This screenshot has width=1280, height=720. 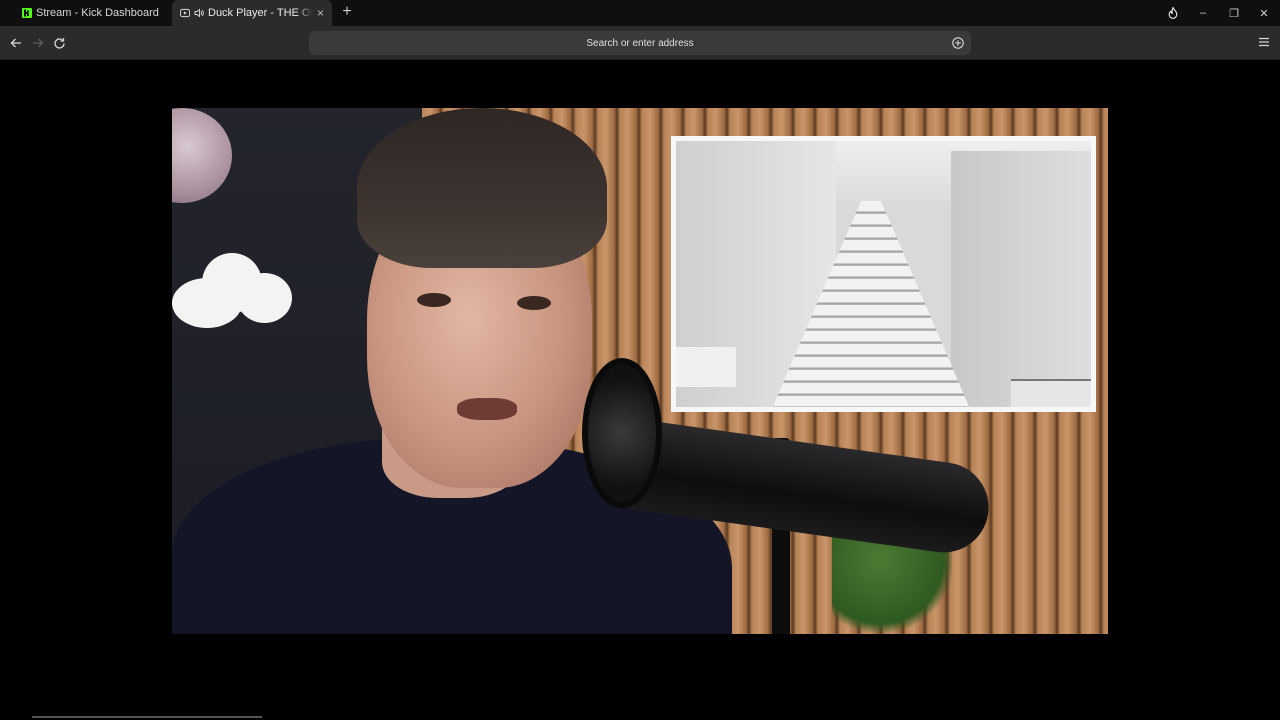 I want to click on cloud-decoration, so click(x=232, y=288).